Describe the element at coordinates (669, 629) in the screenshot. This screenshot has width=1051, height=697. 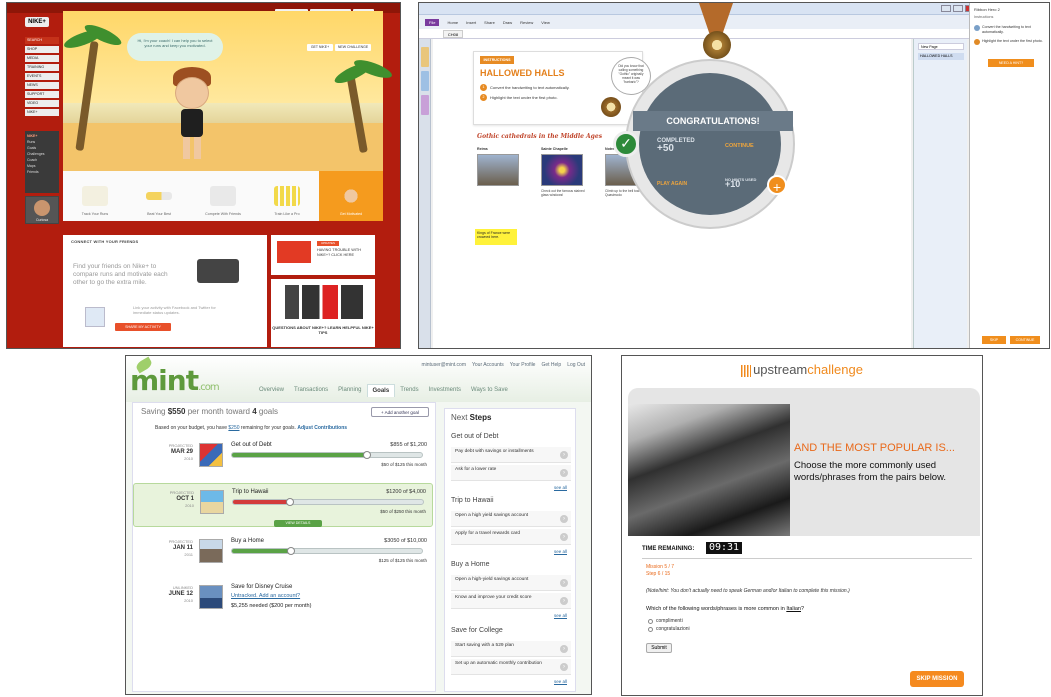
I see `answer-option: congratulazioni` at that location.